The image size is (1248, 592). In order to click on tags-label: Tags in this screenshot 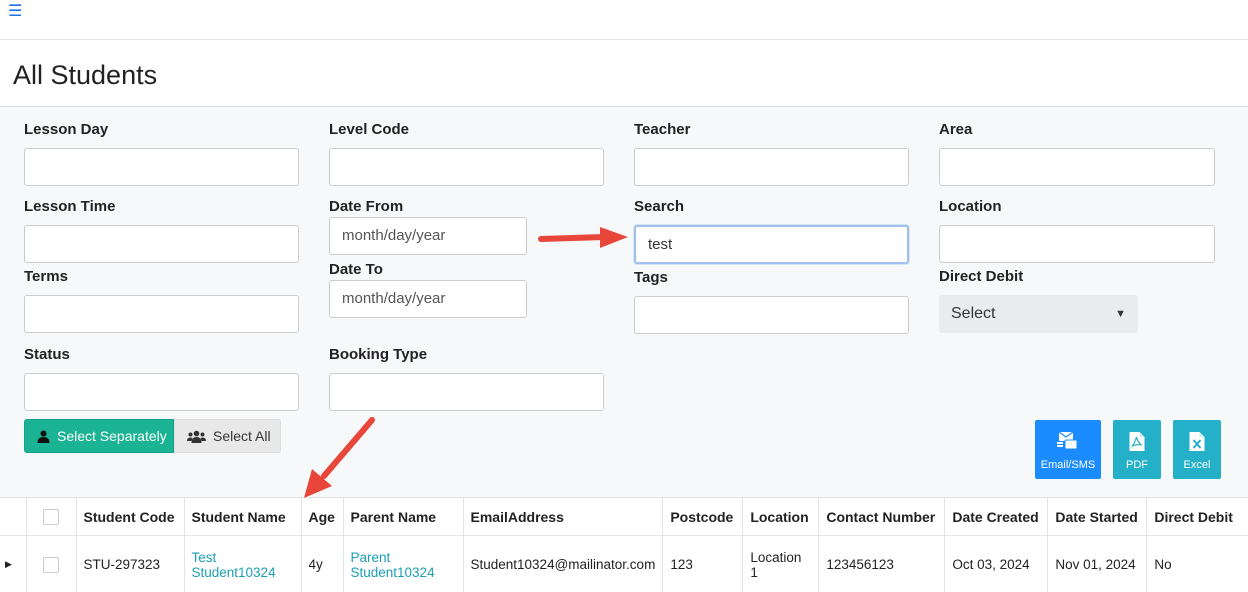, I will do `click(651, 277)`.